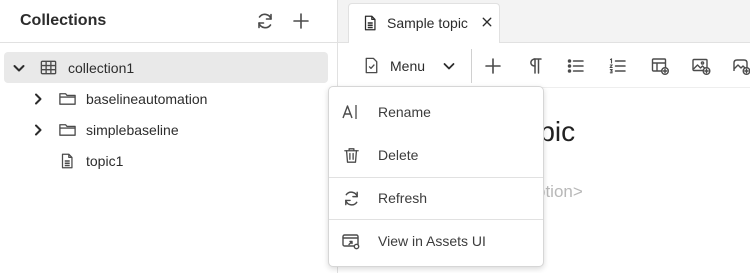 The height and width of the screenshot is (273, 750). I want to click on menu-button: Menu, so click(411, 66).